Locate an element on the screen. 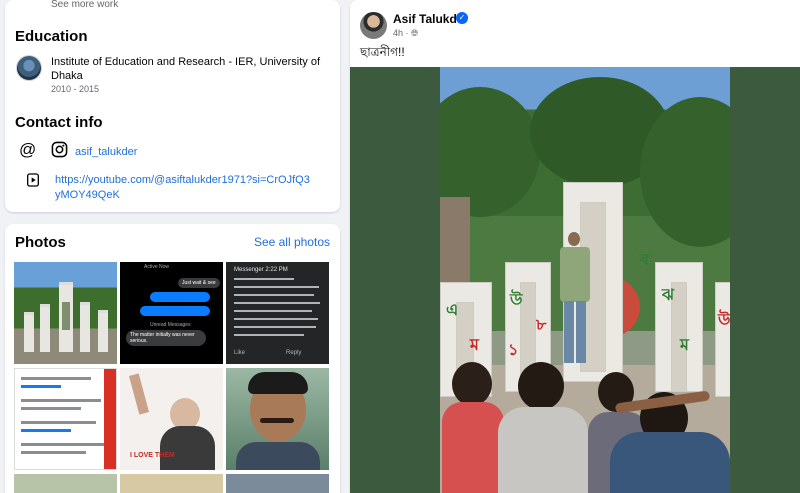  photo-thumb-selfie is located at coordinates (277, 419).